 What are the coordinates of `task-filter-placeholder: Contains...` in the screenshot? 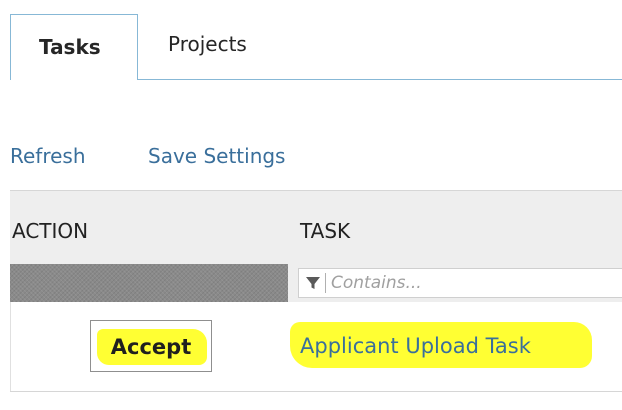 It's located at (376, 283).